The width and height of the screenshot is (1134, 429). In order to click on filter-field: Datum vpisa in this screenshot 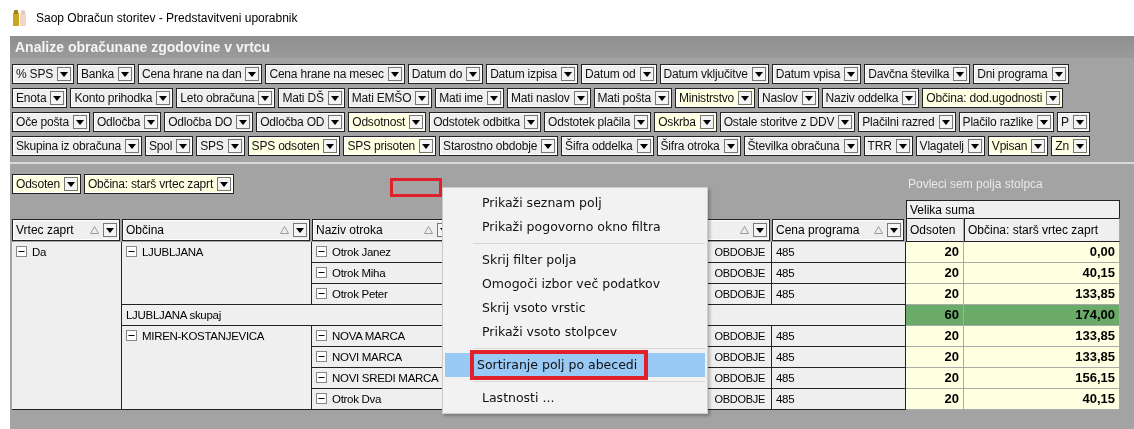, I will do `click(816, 74)`.